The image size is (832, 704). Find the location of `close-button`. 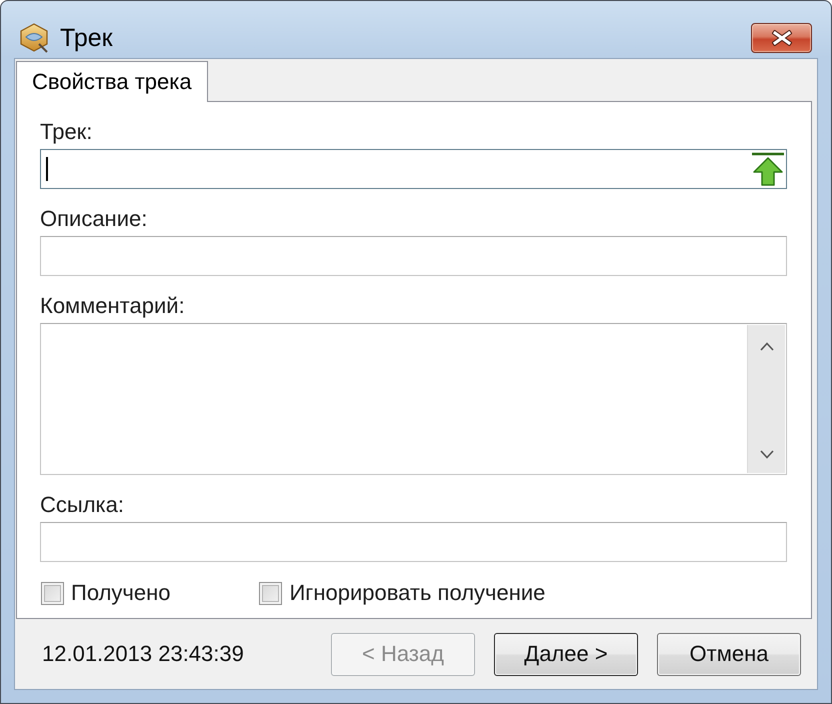

close-button is located at coordinates (781, 38).